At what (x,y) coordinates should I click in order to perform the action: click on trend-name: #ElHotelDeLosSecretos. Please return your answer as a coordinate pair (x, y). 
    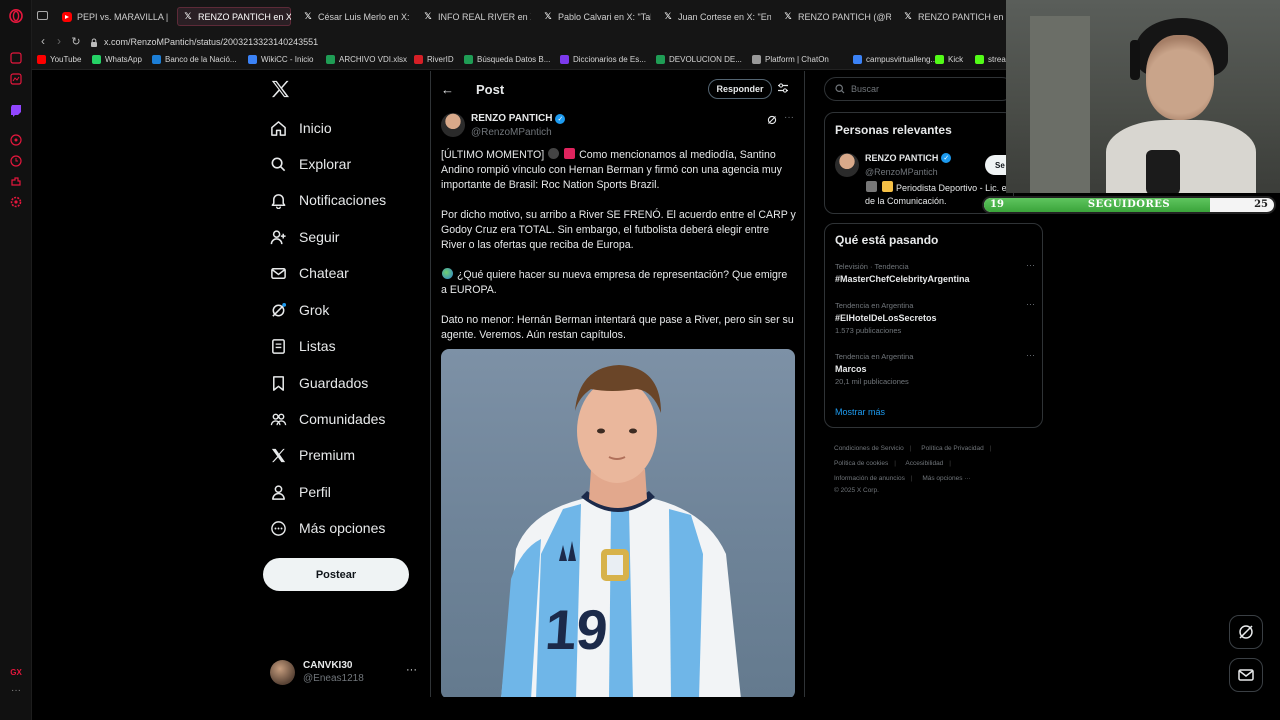
    Looking at the image, I should click on (886, 318).